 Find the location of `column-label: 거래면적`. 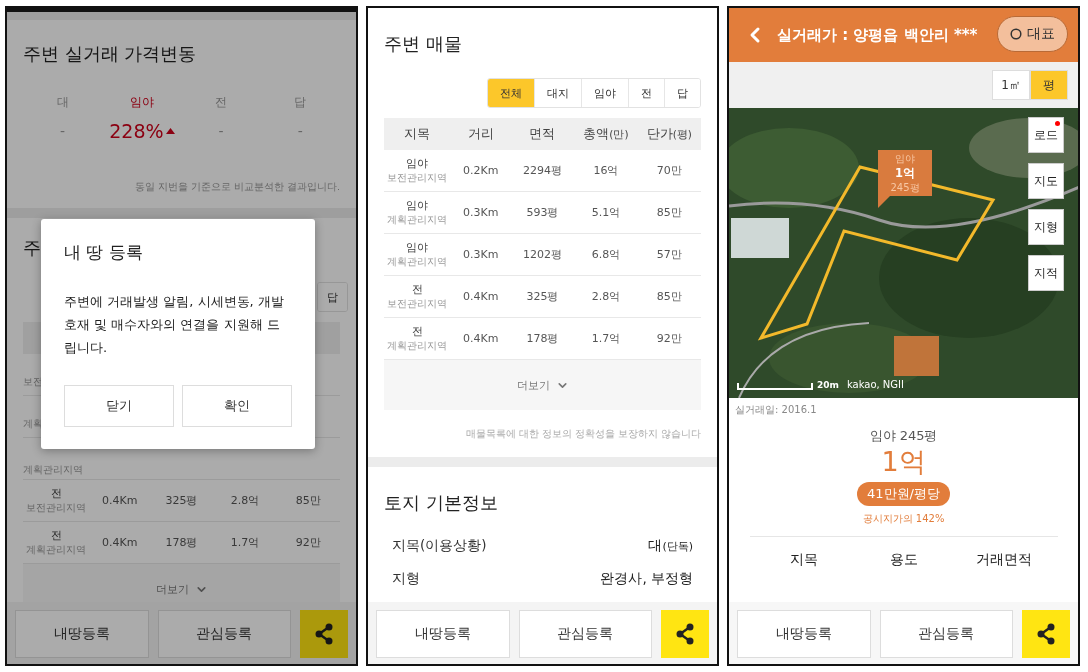

column-label: 거래면적 is located at coordinates (1003, 560).